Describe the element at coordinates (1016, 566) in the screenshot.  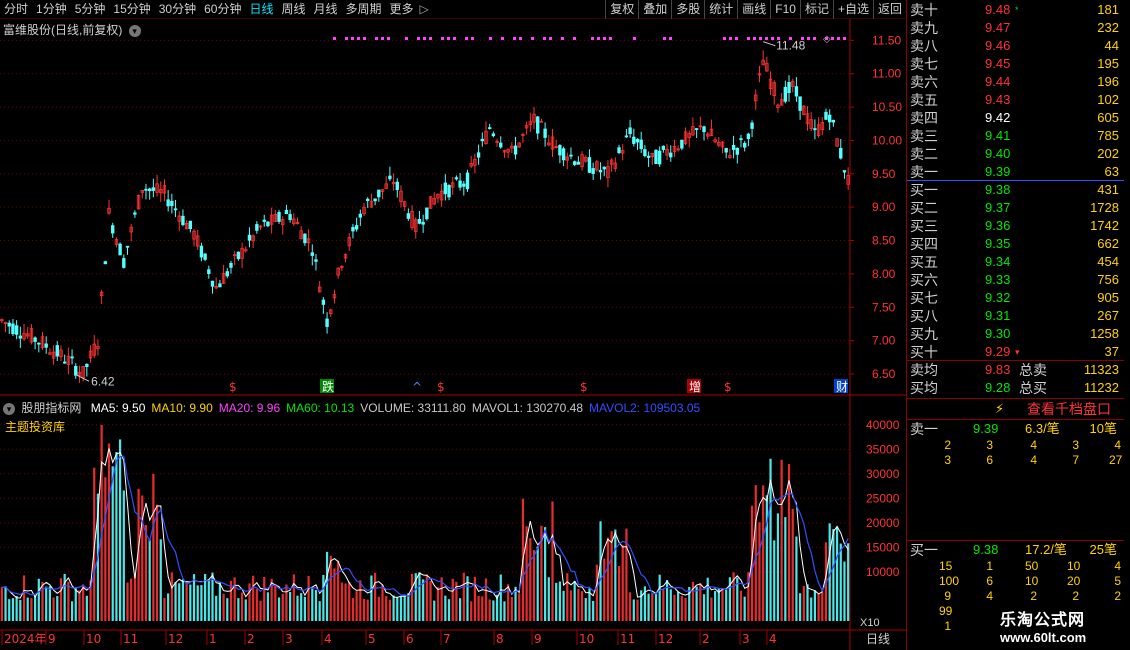
I see `bid-queue-row-0: 15 1 50 10 4` at that location.